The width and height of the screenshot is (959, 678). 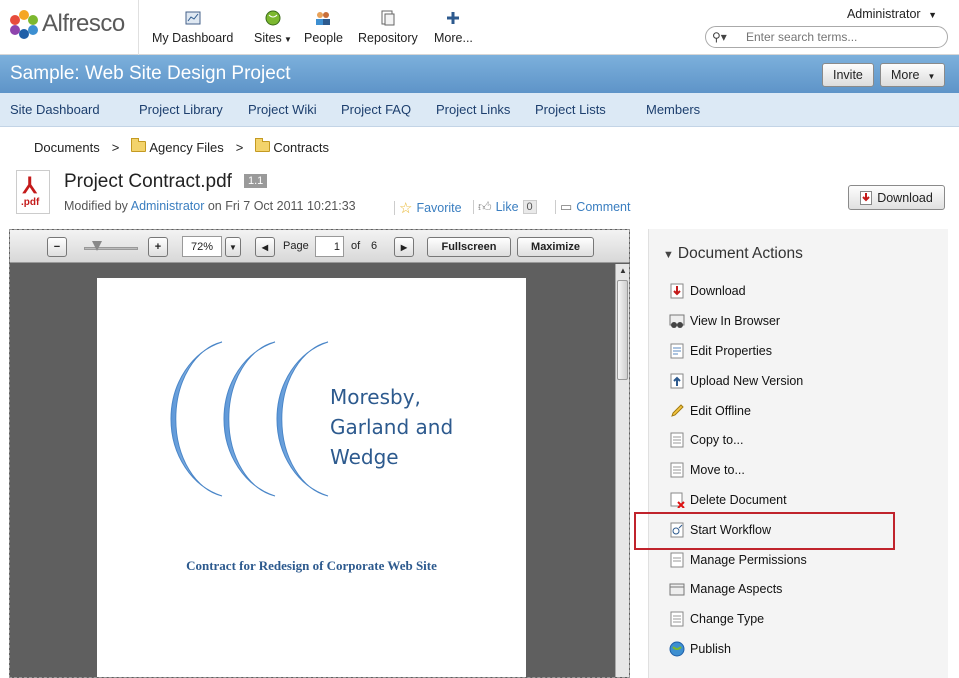 I want to click on breadcrumb: Documents > Agency Files > Contracts, so click(x=181, y=146).